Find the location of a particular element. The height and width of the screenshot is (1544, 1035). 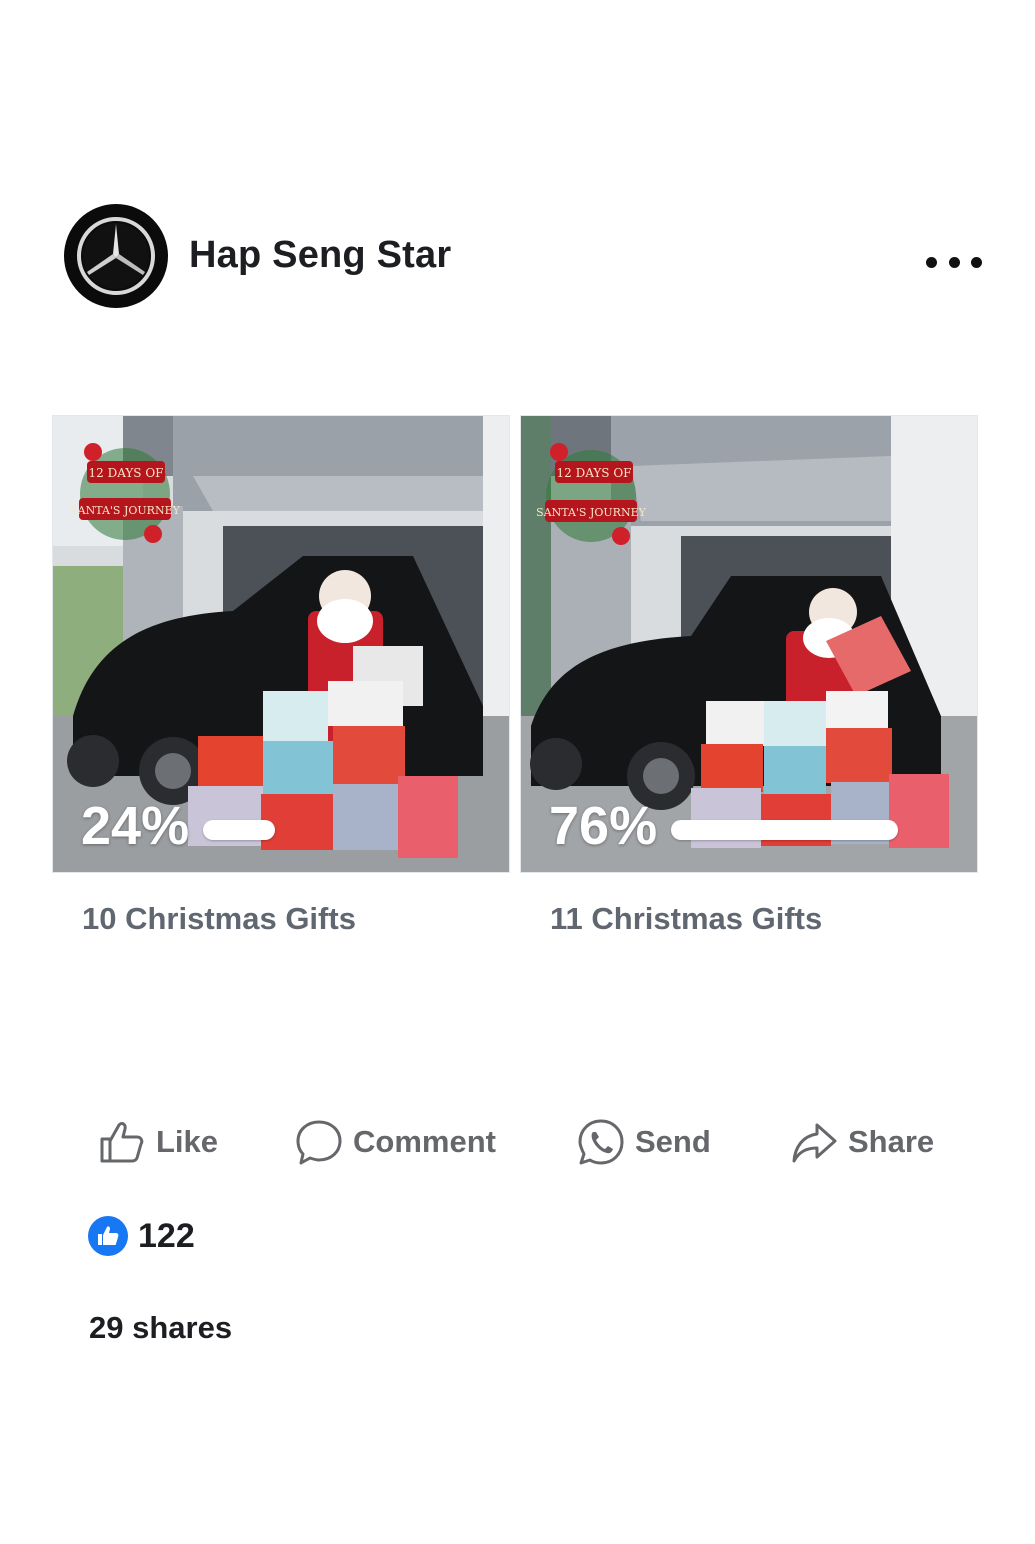

like-button: Like is located at coordinates (157, 1142).